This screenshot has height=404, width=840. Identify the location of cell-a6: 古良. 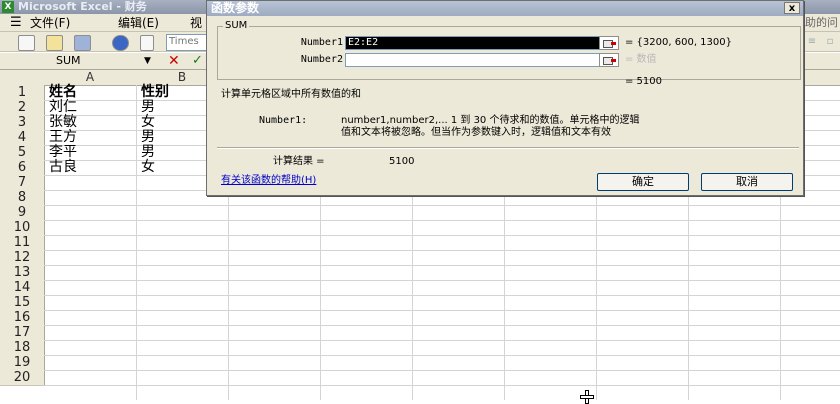
(61, 167).